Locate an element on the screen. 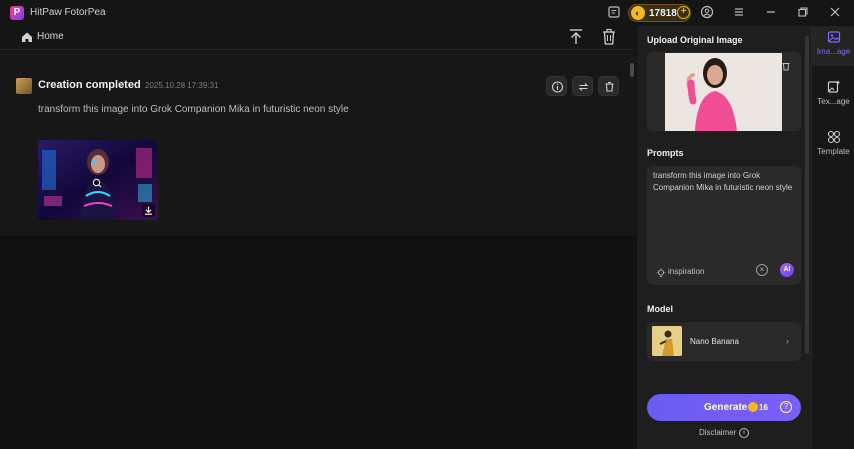 The width and height of the screenshot is (854, 449). chevron-right-icon: › is located at coordinates (787, 341).